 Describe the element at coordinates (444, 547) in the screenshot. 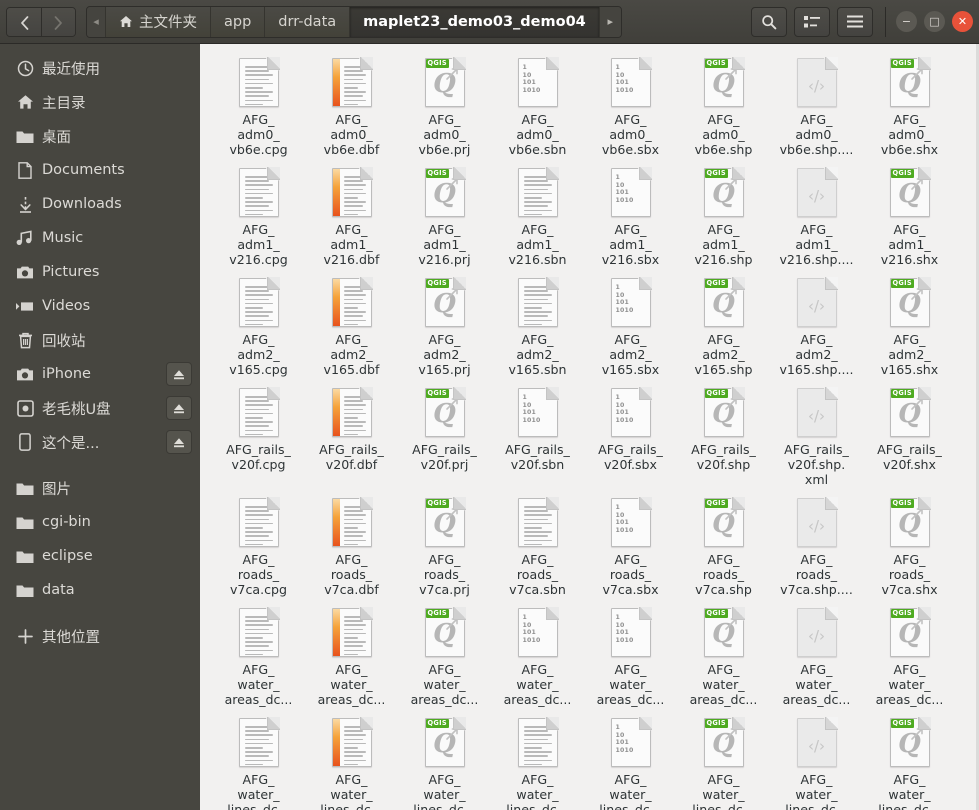

I see `file-item: Q QGIS AFG_ roads_ v7ca.prj` at that location.